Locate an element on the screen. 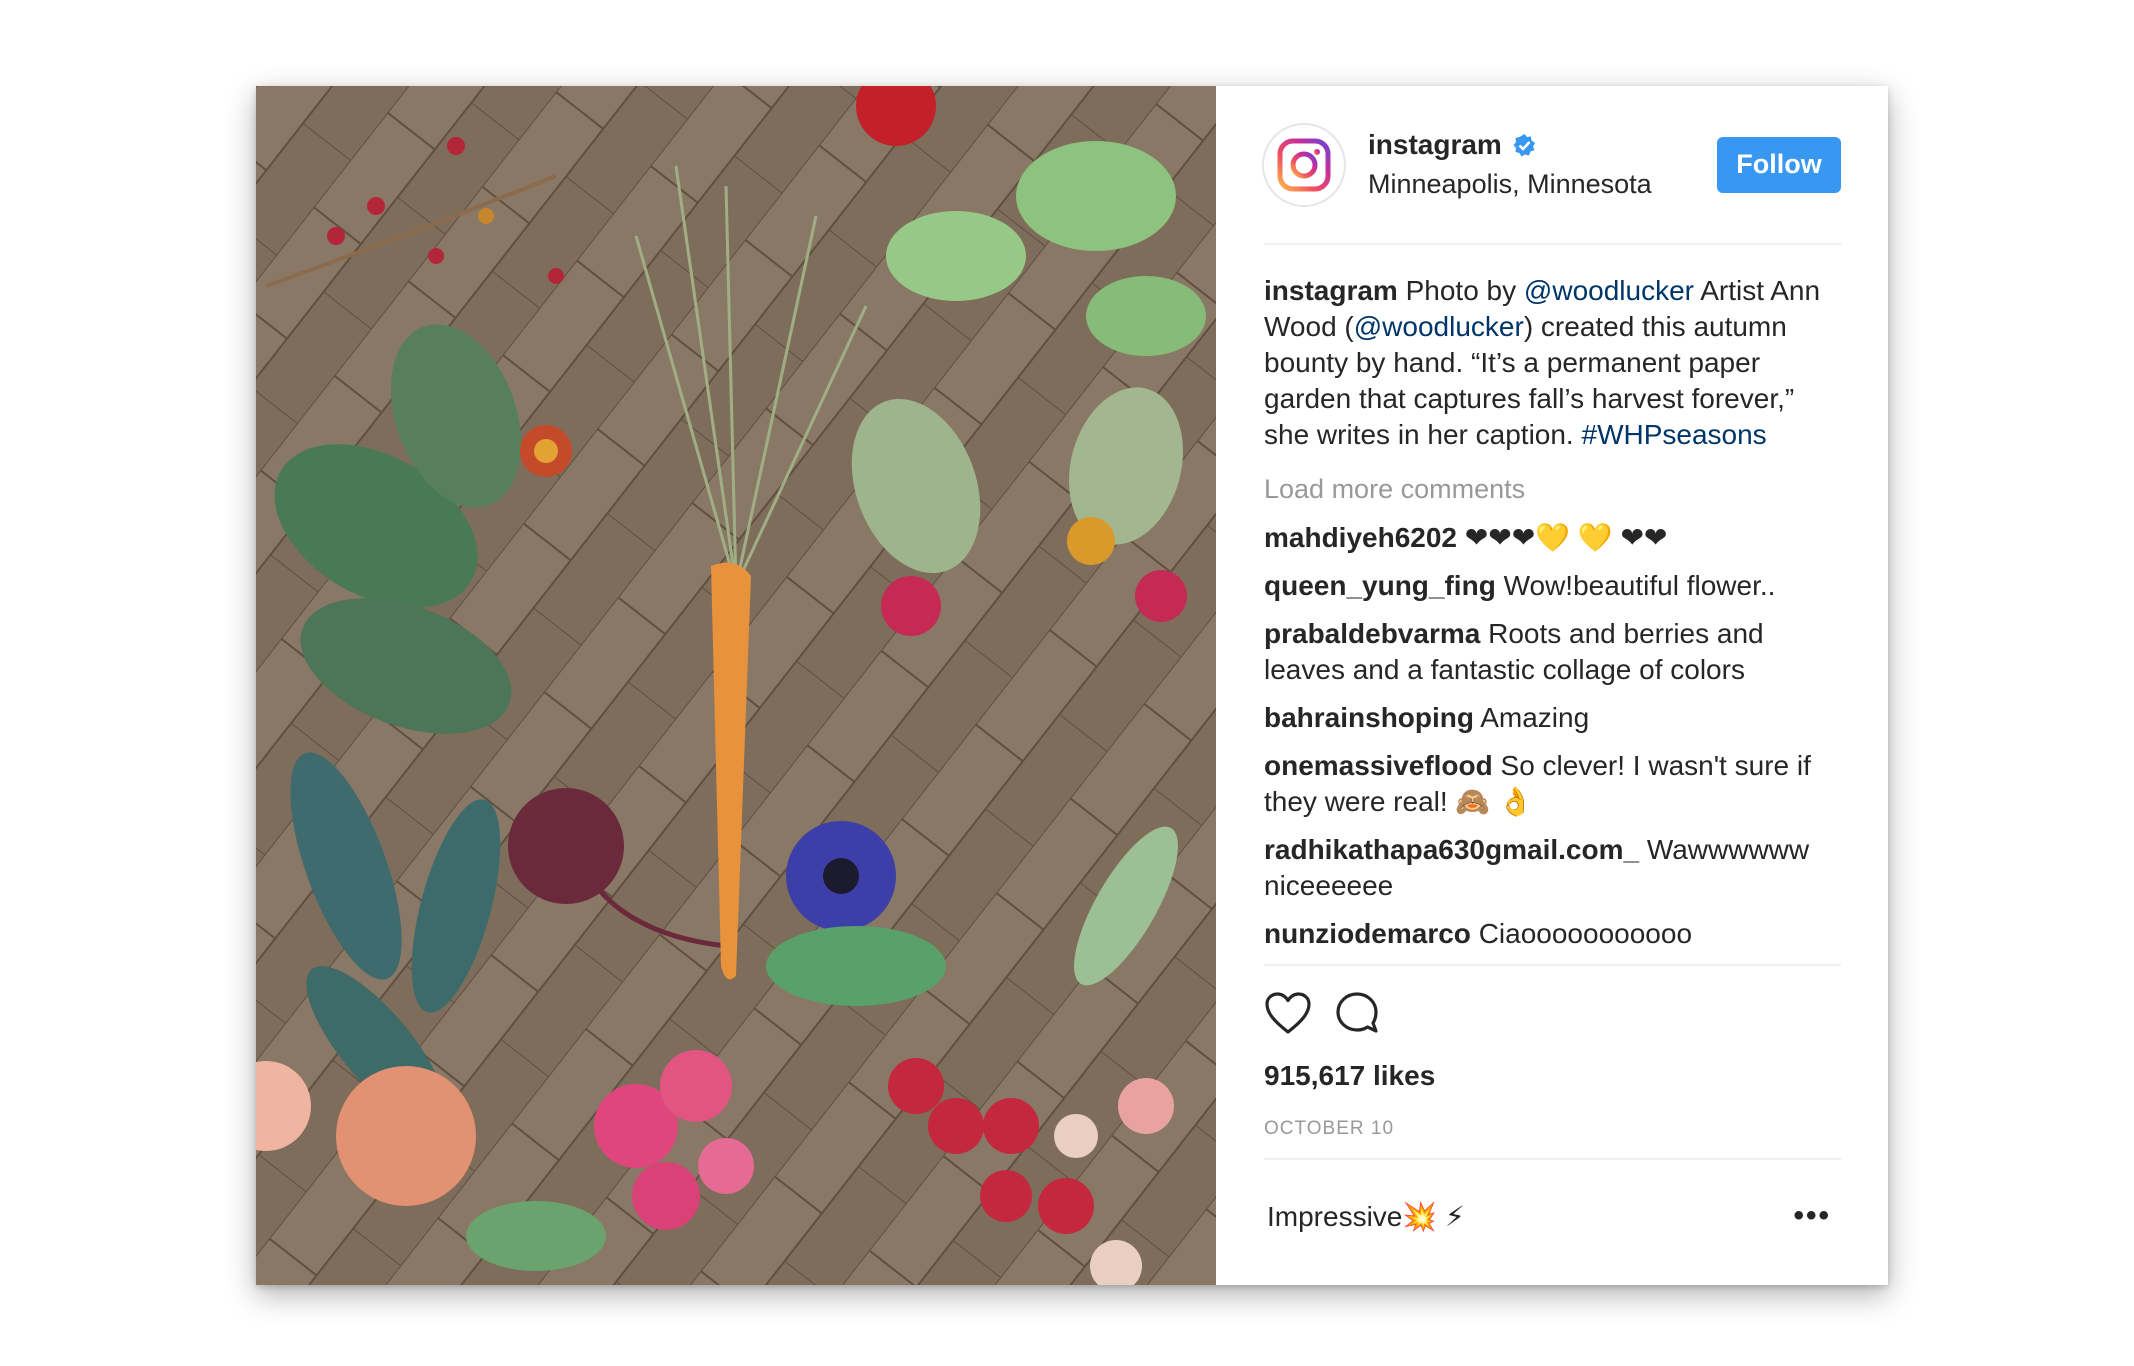 This screenshot has height=1366, width=2134. comment-text: Wow!beautiful flower.. is located at coordinates (1635, 585).